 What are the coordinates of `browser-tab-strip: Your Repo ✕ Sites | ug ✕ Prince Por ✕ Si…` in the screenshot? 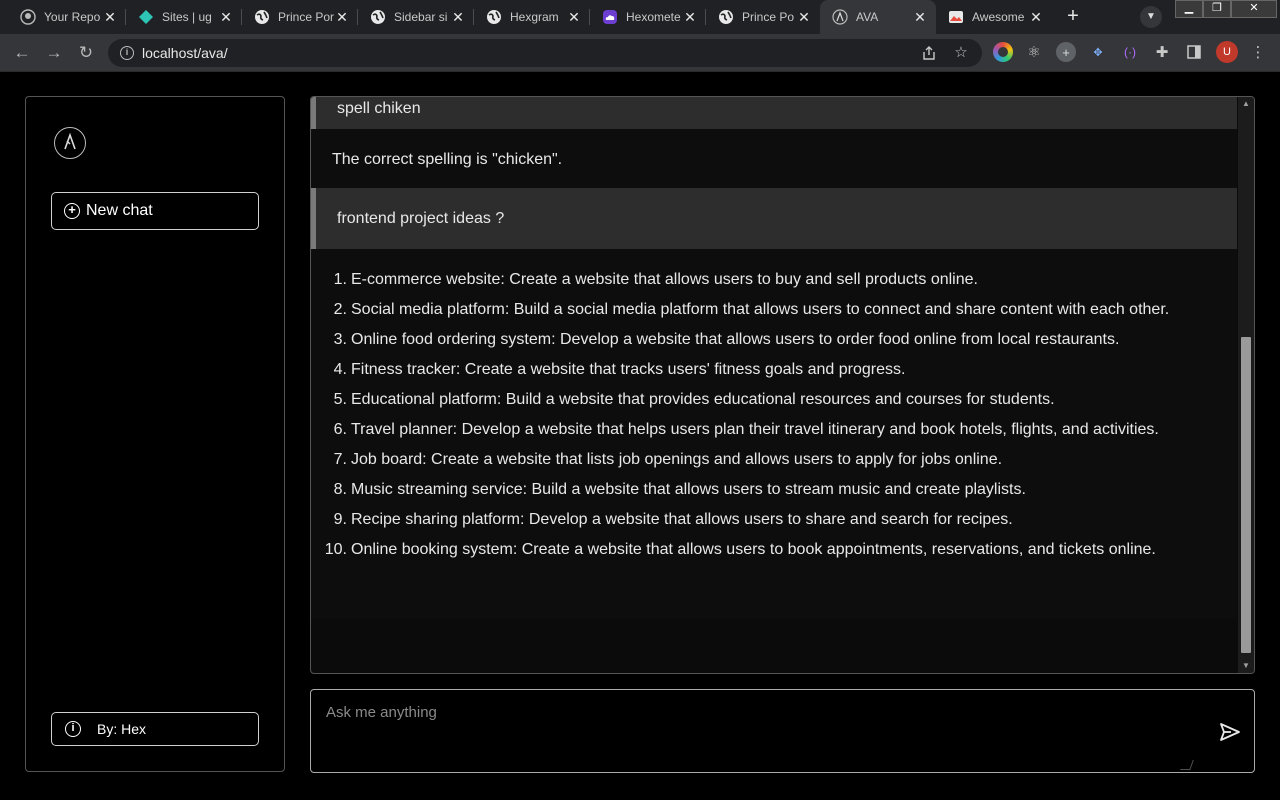 It's located at (640, 17).